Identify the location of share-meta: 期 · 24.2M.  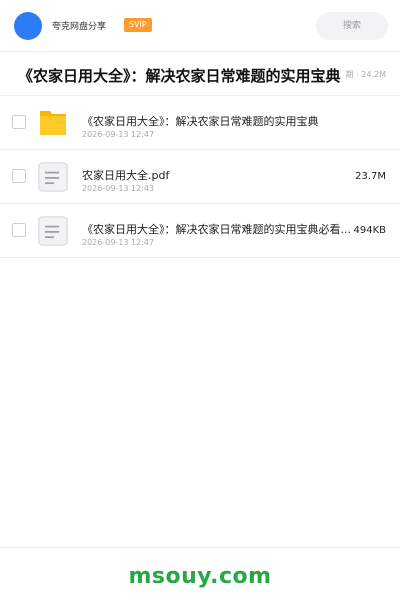
(365, 74).